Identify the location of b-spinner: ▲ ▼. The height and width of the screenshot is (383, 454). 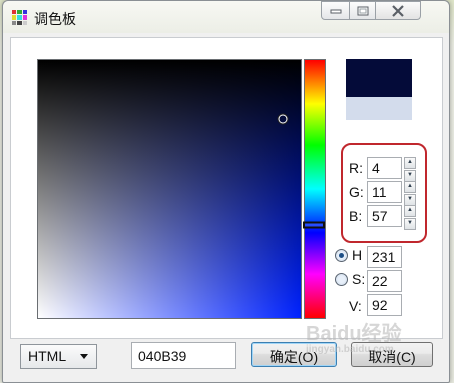
(410, 217).